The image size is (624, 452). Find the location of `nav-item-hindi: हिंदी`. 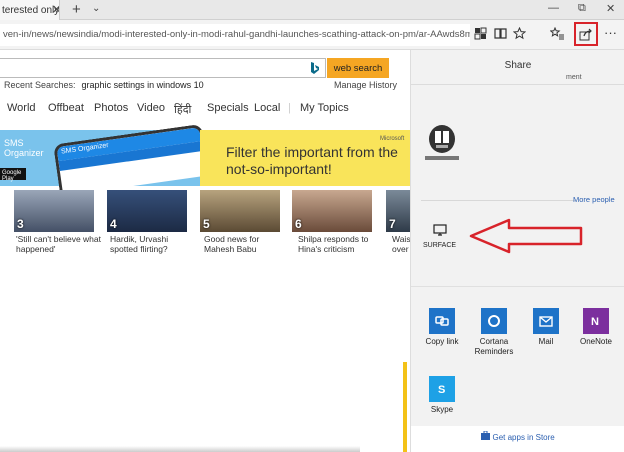

nav-item-hindi: हिंदी is located at coordinates (182, 109).